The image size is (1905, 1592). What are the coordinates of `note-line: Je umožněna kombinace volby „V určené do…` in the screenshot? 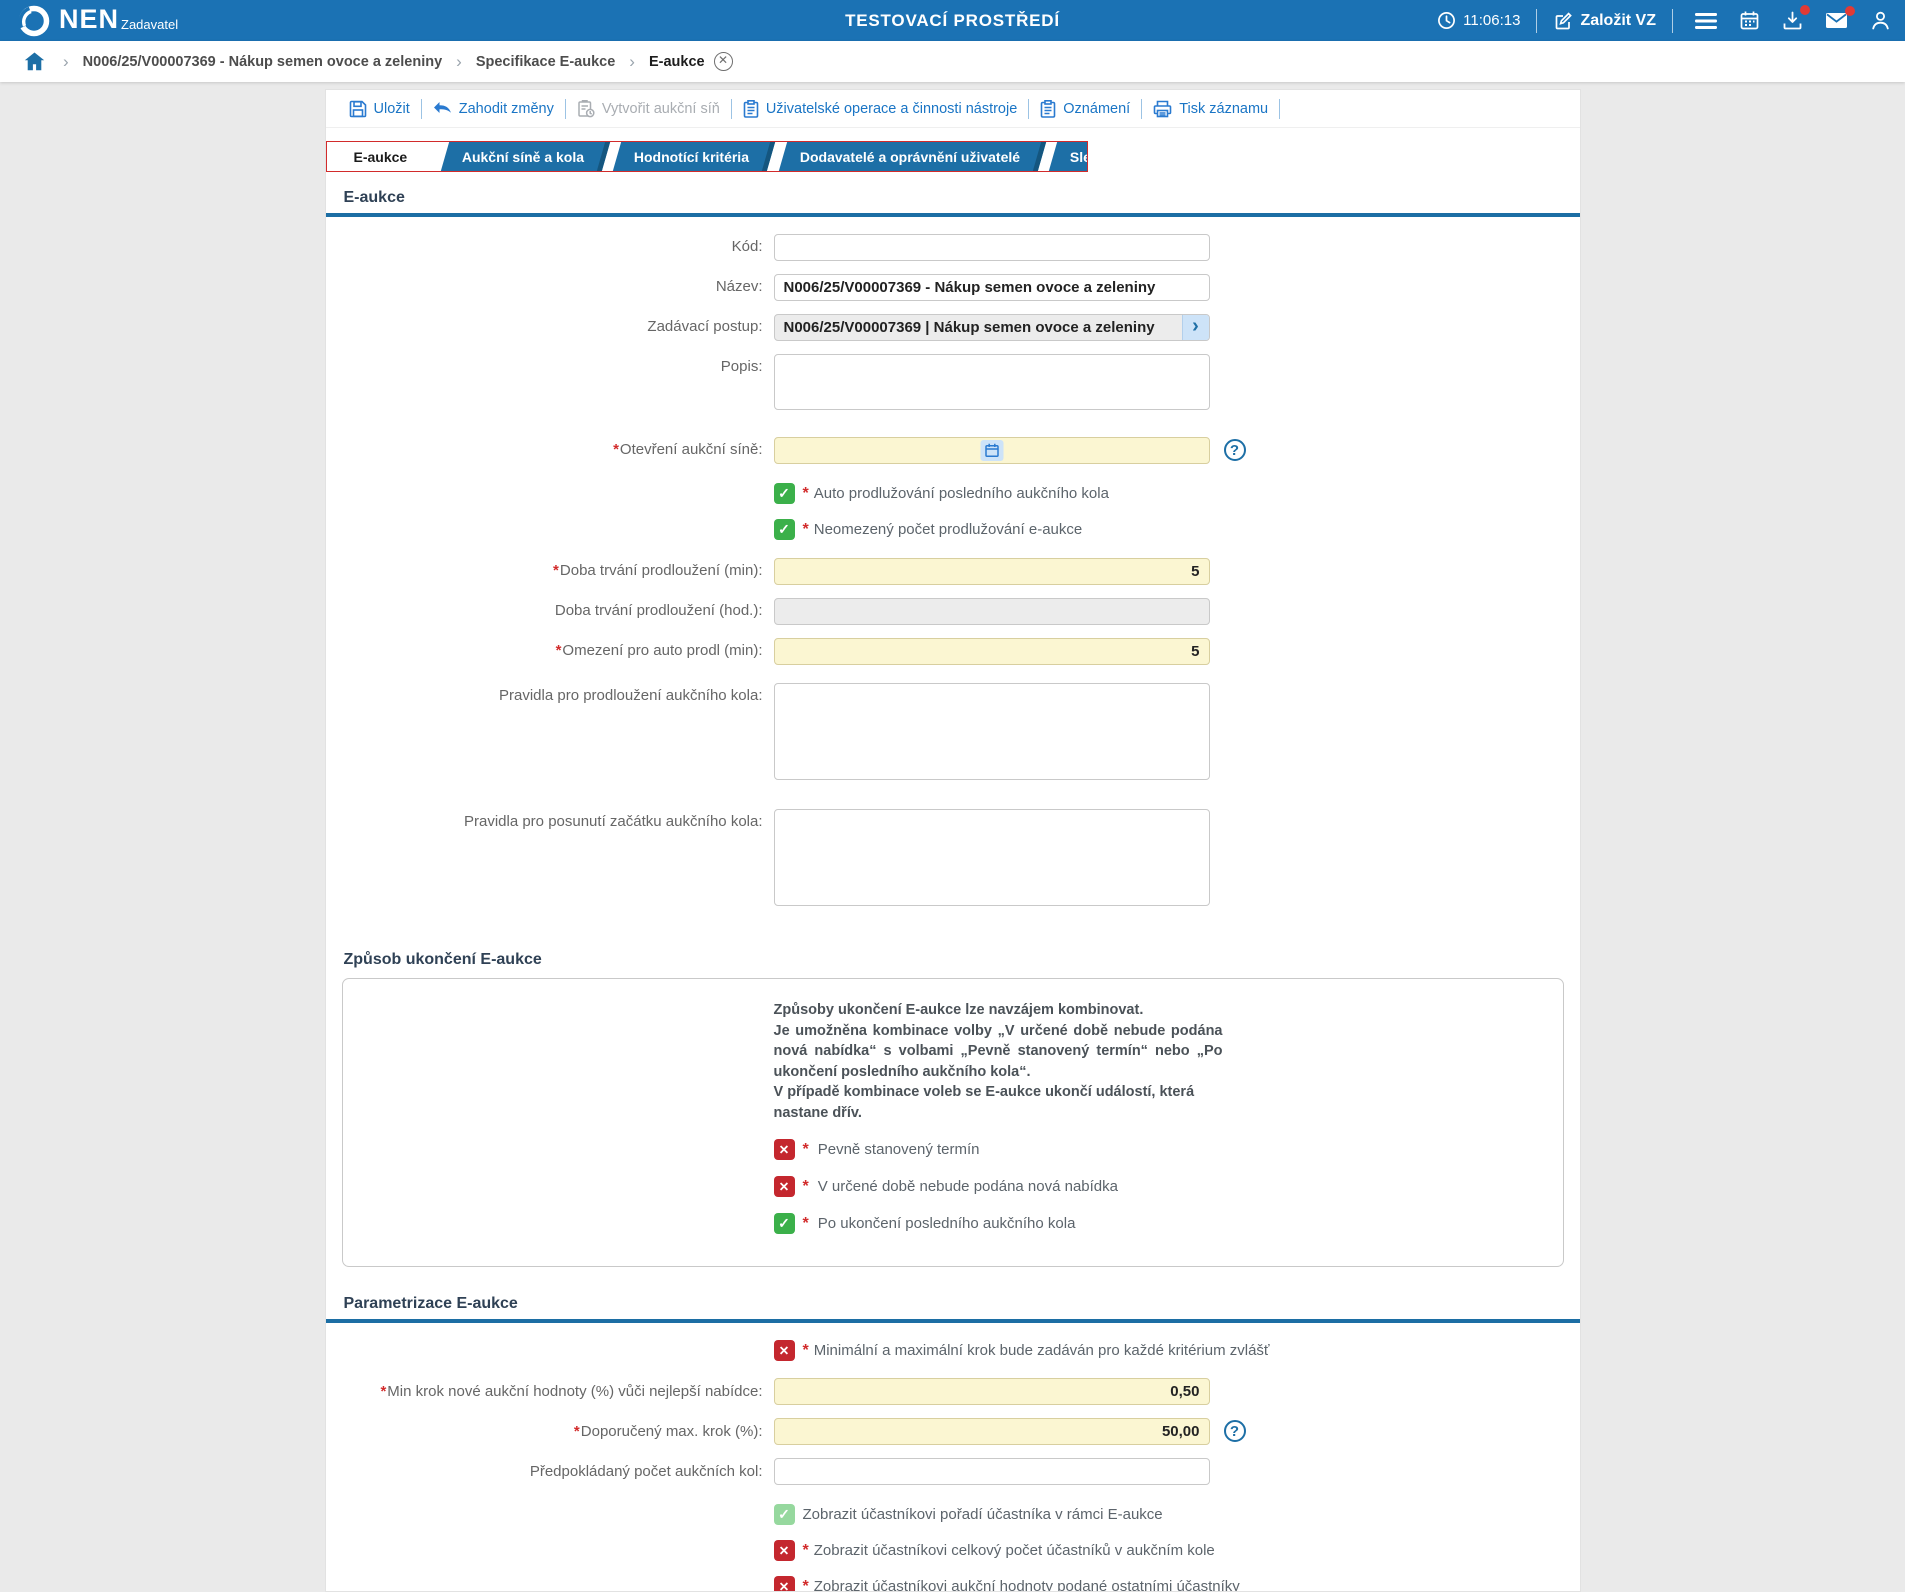 It's located at (998, 1051).